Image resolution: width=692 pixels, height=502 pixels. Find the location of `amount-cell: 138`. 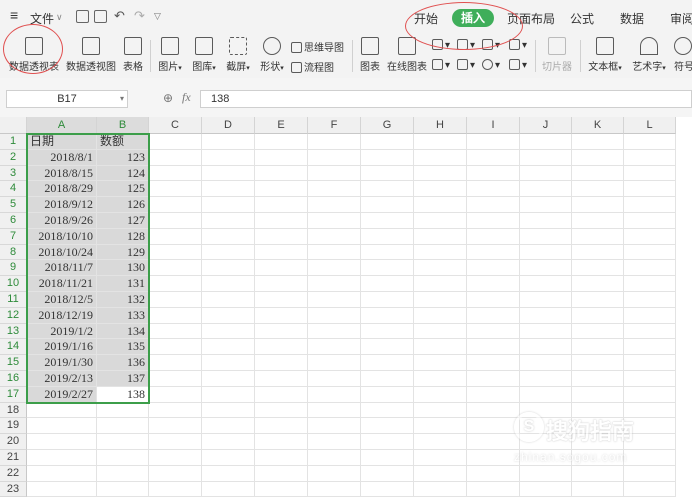

amount-cell: 138 is located at coordinates (123, 394).